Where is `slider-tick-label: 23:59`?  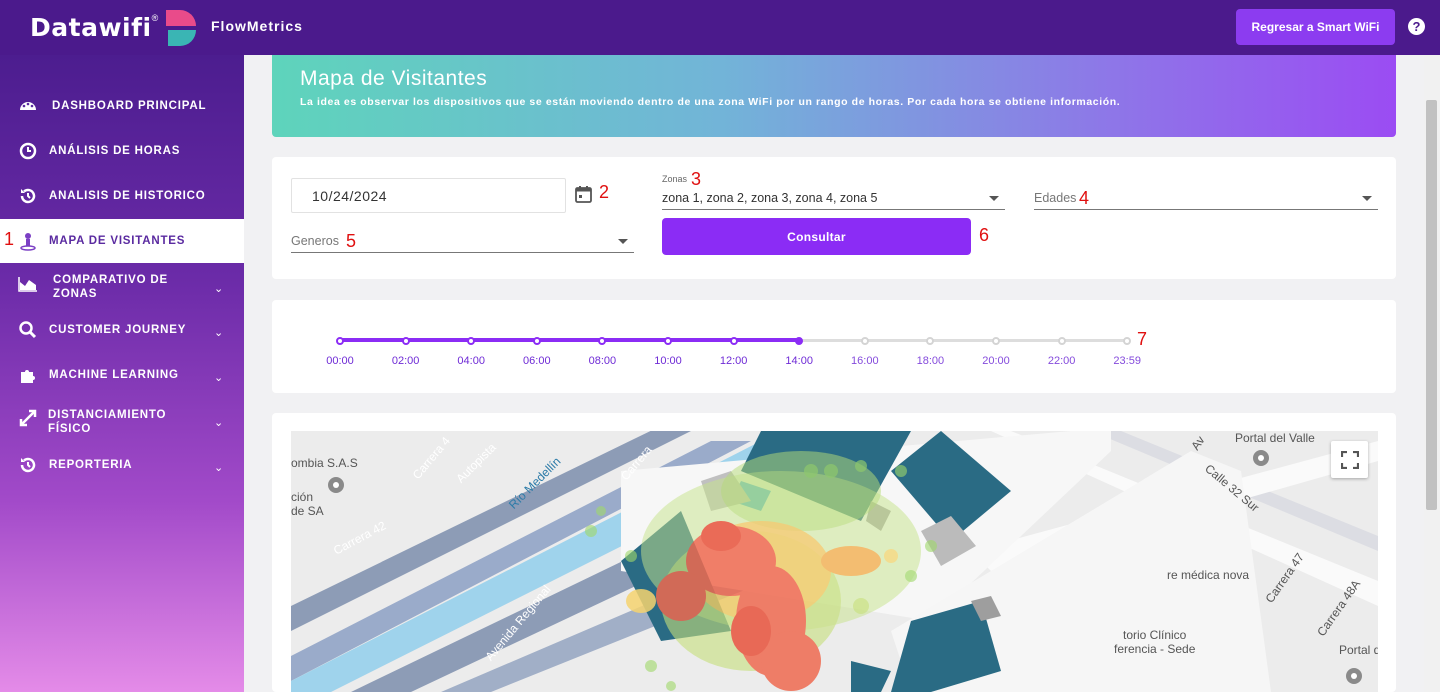 slider-tick-label: 23:59 is located at coordinates (1127, 361).